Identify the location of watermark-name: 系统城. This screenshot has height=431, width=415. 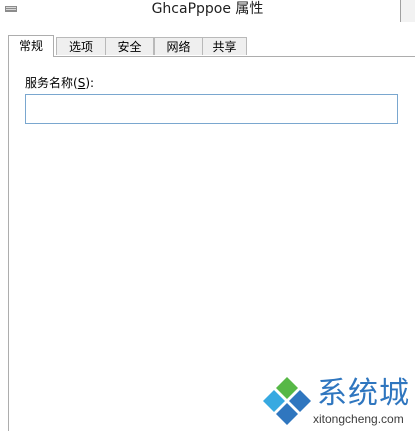
(363, 393).